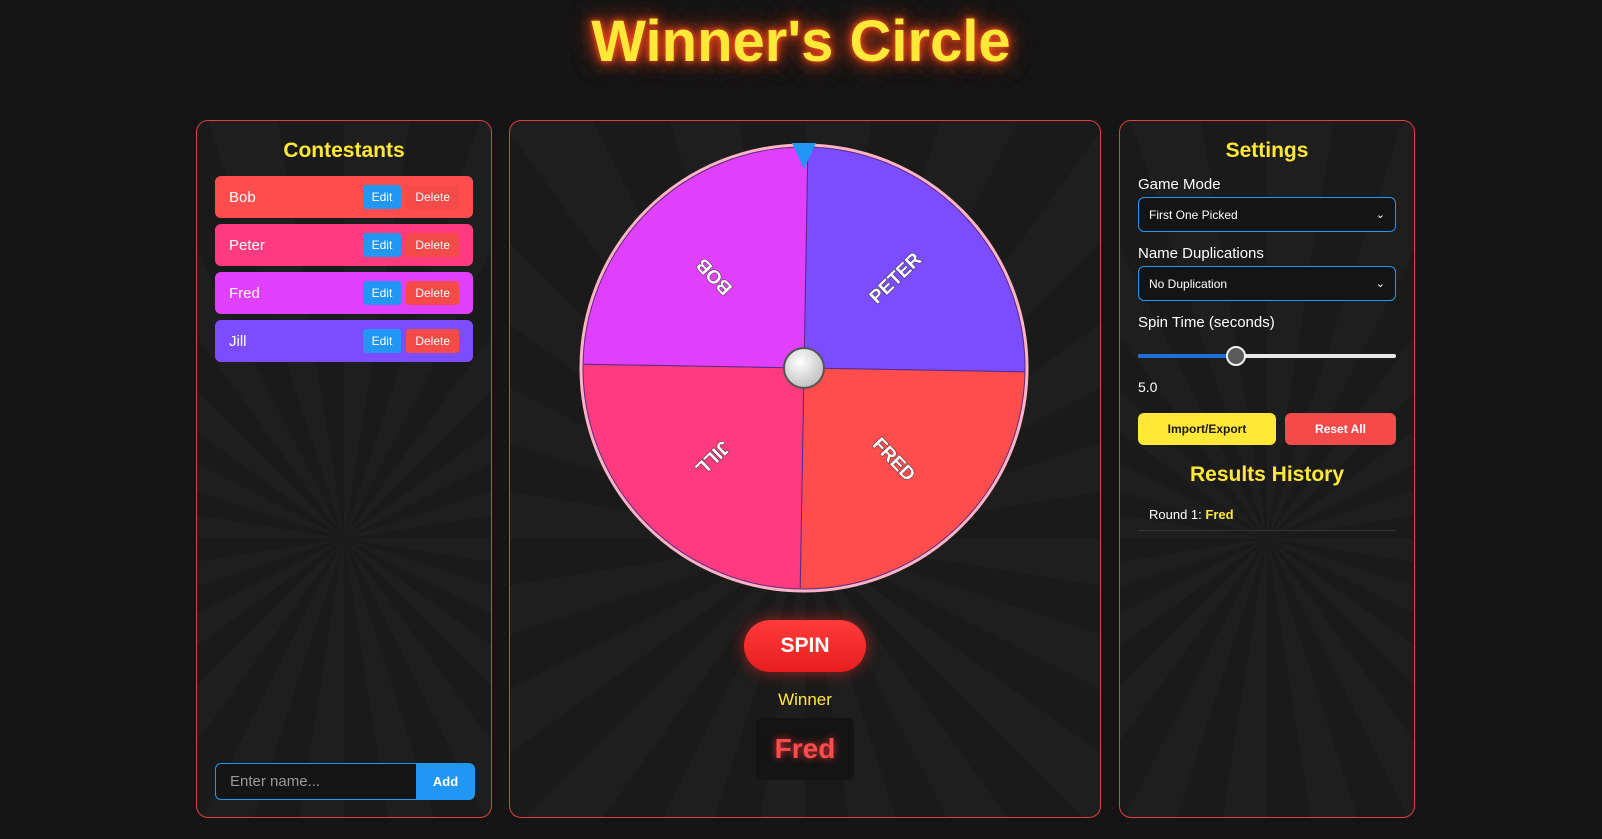 The height and width of the screenshot is (839, 1602). I want to click on duplication-label: Name Duplications, so click(1201, 253).